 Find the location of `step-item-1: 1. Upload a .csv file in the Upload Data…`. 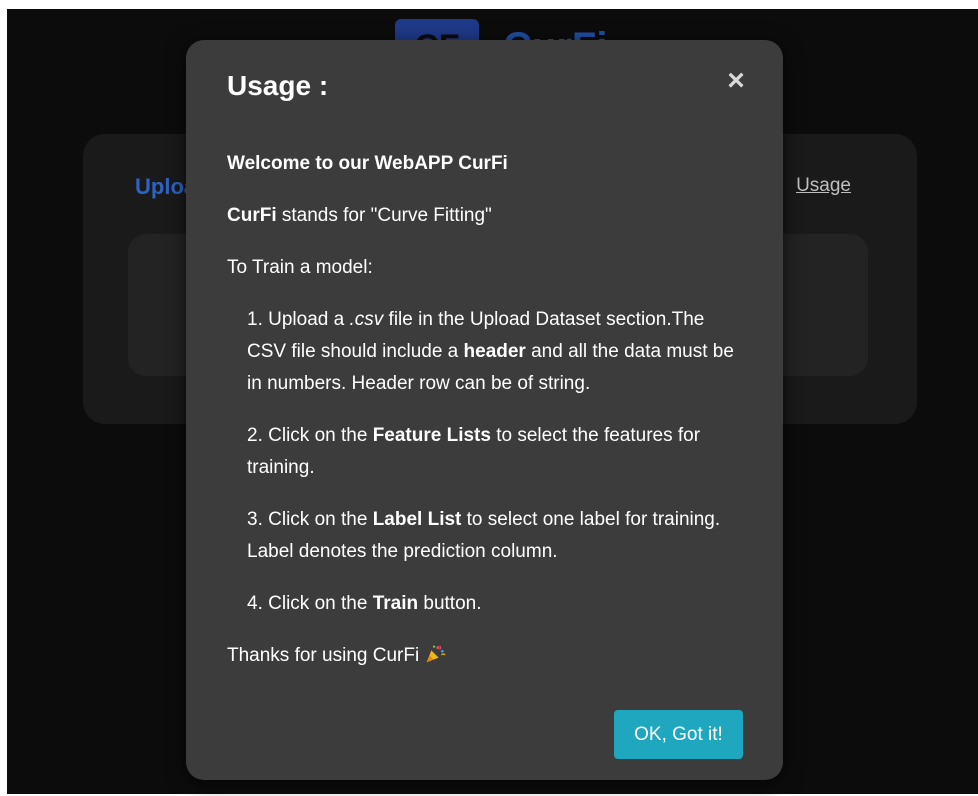

step-item-1: 1. Upload a .csv file in the Upload Data… is located at coordinates (497, 352).